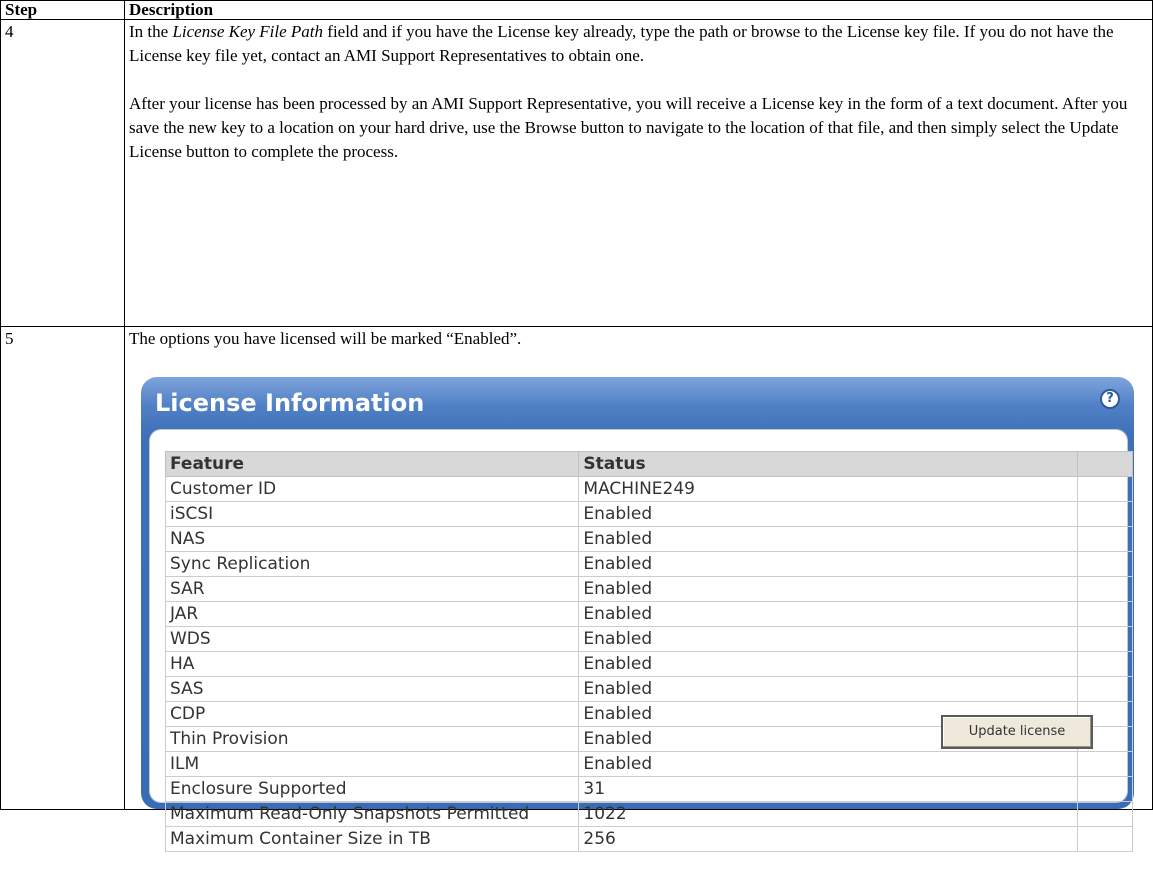  What do you see at coordinates (372, 489) in the screenshot?
I see `feature-cell: Customer ID` at bounding box center [372, 489].